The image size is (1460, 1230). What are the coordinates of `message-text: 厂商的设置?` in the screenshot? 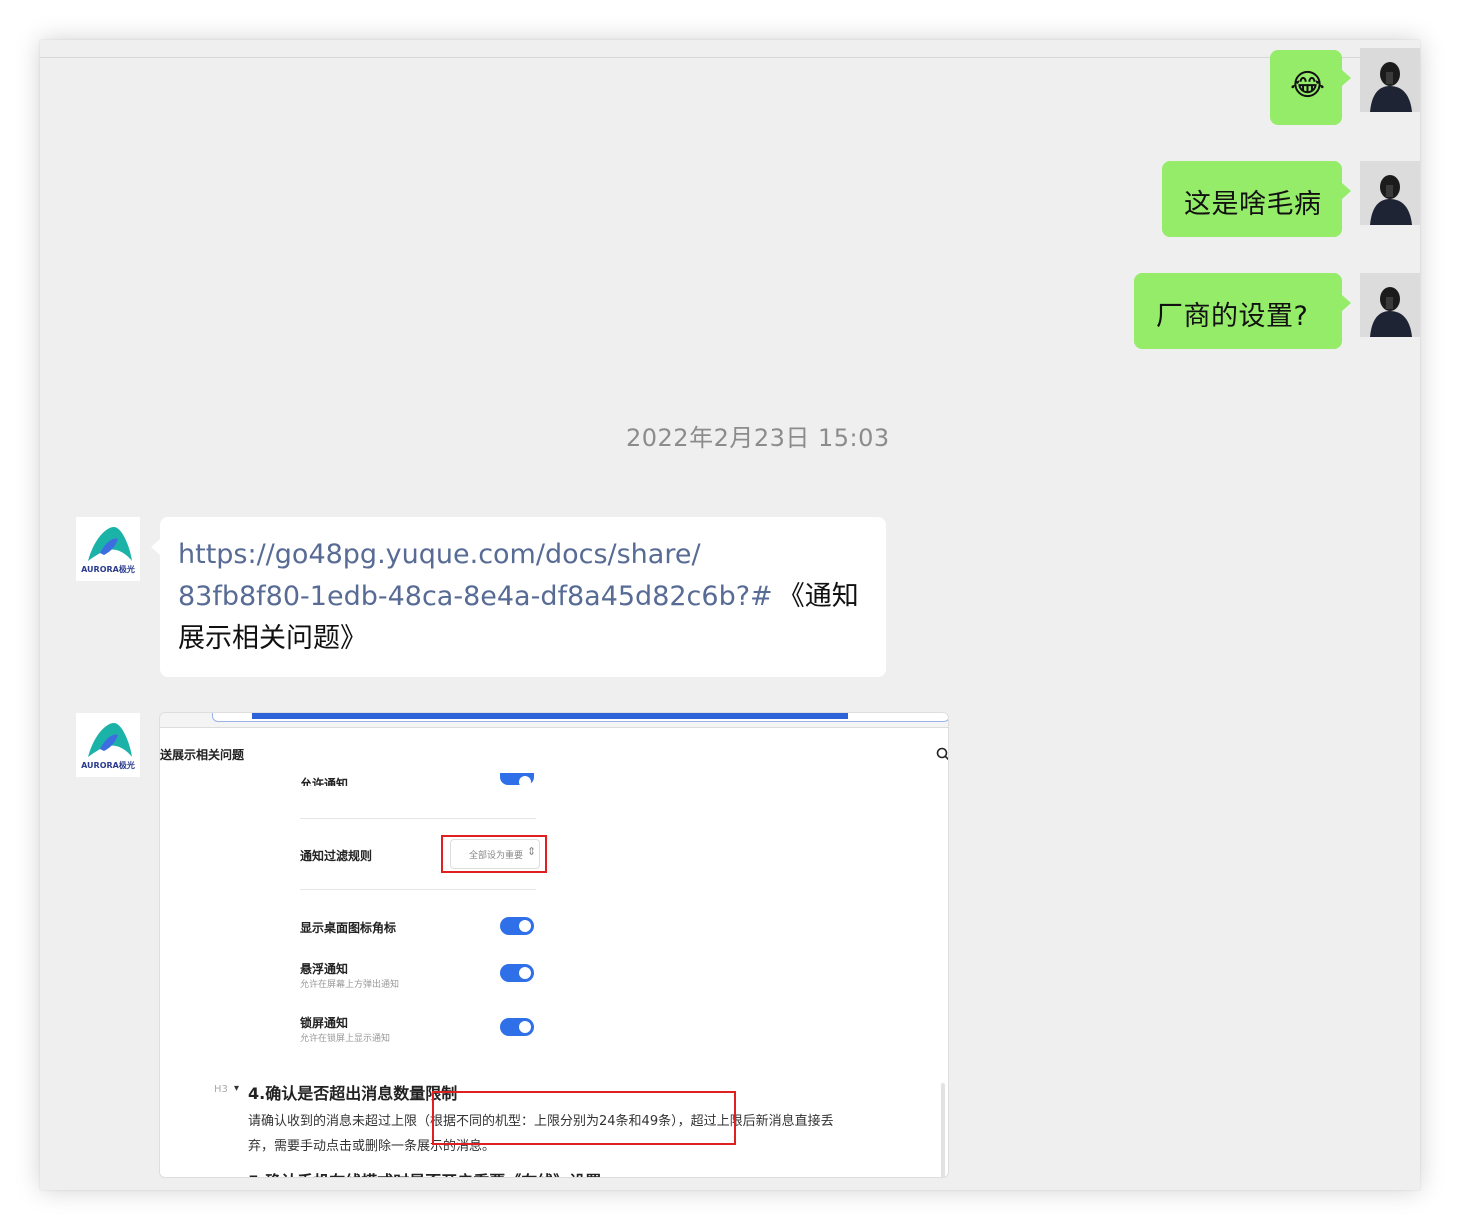 It's located at (1232, 316).